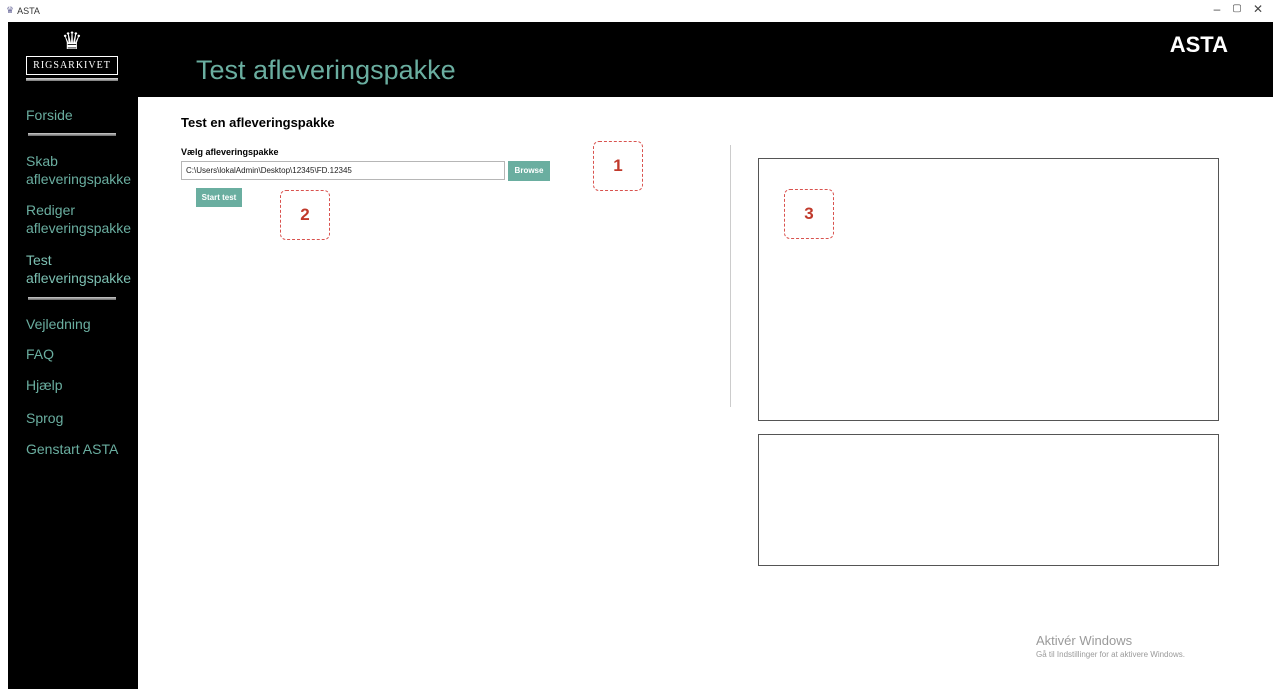 This screenshot has width=1273, height=689. Describe the element at coordinates (44, 385) in the screenshot. I see `sidebar-item-hjaelp: Hjælp` at that location.